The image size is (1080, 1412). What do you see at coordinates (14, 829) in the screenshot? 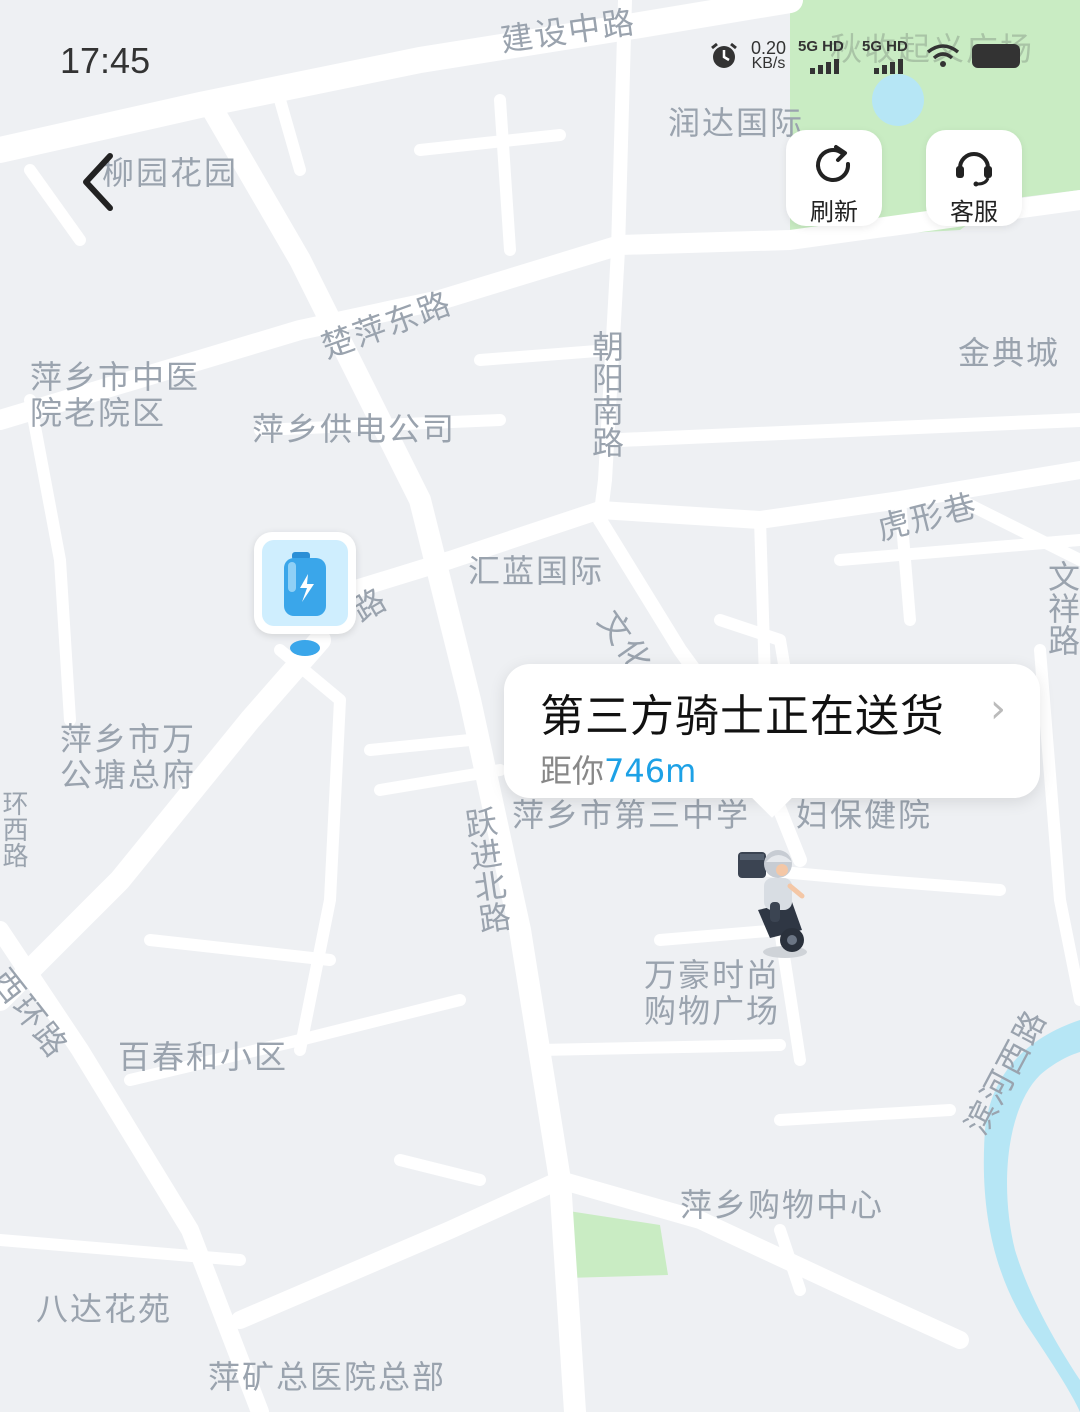
I see `map-label: 环西路` at bounding box center [14, 829].